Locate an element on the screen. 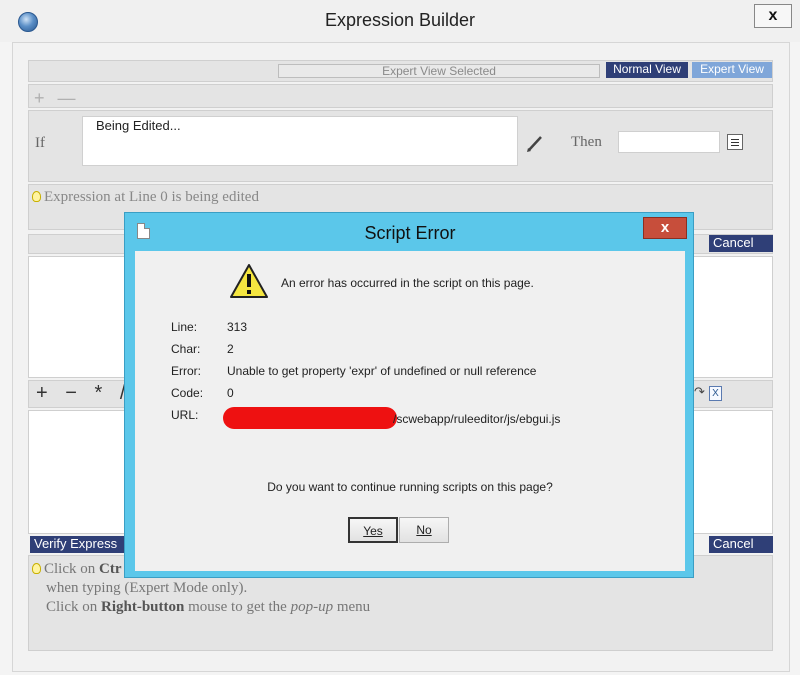 Image resolution: width=800 pixels, height=675 pixels. window-titlebar: Expression Builder x is located at coordinates (400, 21).